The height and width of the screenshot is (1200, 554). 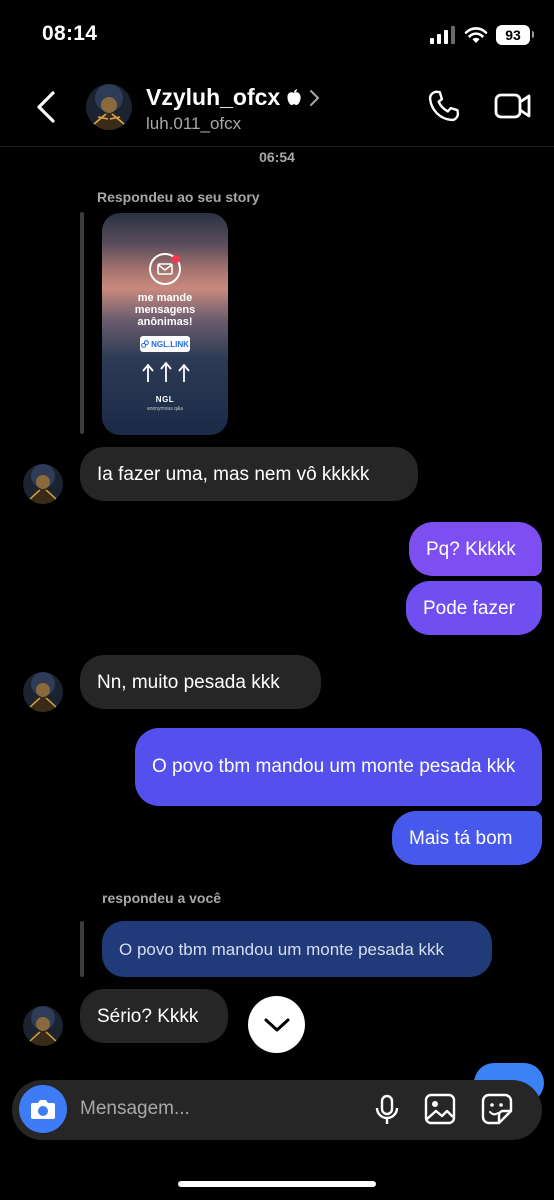 I want to click on outgoing-message: Pode fazer, so click(x=474, y=608).